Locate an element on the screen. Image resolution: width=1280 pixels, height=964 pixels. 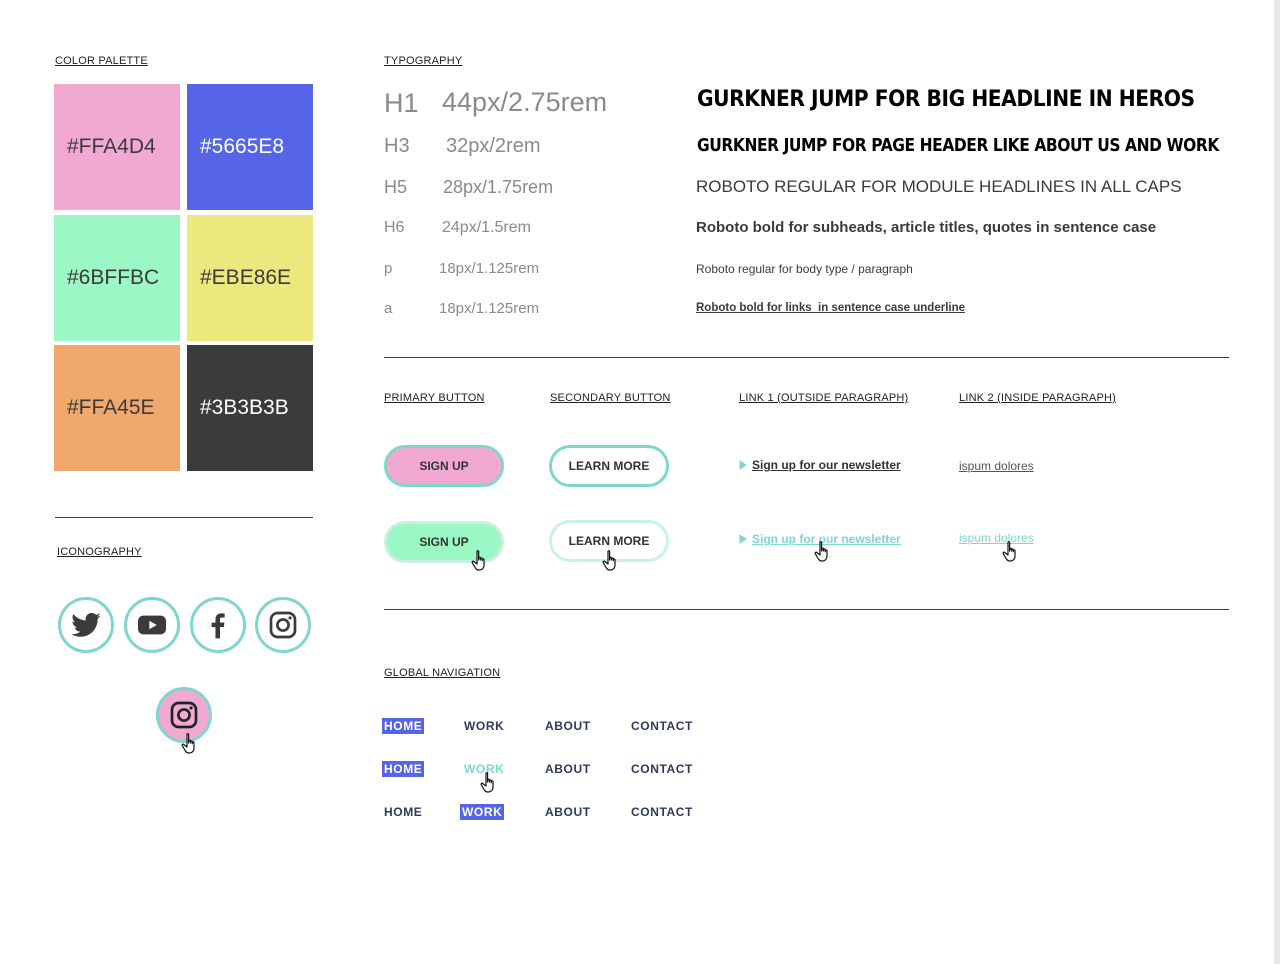
type-tag-h1: H1 is located at coordinates (401, 103).